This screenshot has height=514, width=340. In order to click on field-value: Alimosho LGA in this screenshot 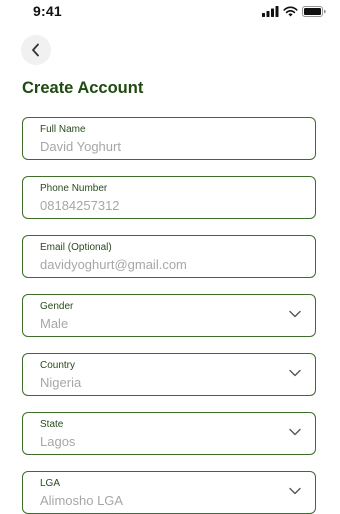, I will do `click(82, 500)`.